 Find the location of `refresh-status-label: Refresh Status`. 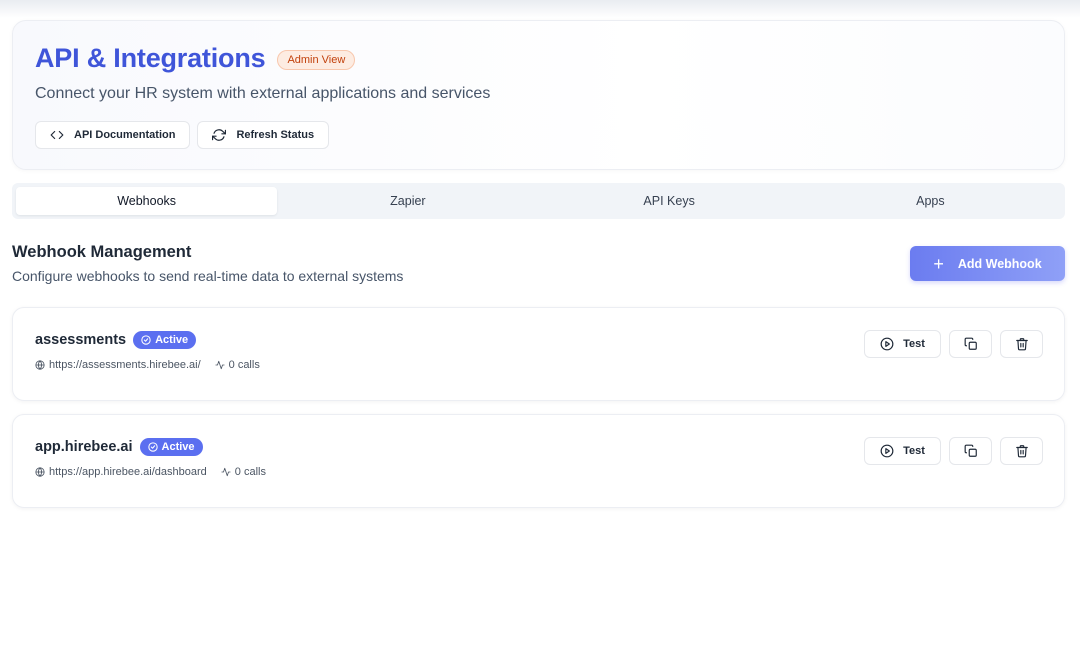

refresh-status-label: Refresh Status is located at coordinates (275, 135).